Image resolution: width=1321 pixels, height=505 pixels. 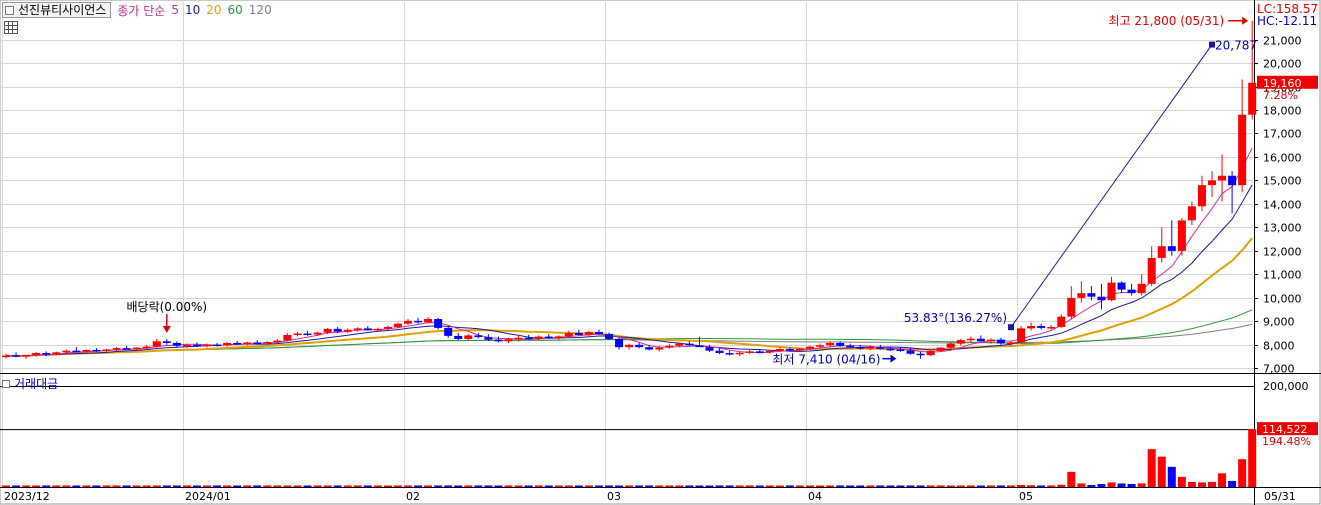 What do you see at coordinates (36, 383) in the screenshot?
I see `volume-panel-title: 거래대금` at bounding box center [36, 383].